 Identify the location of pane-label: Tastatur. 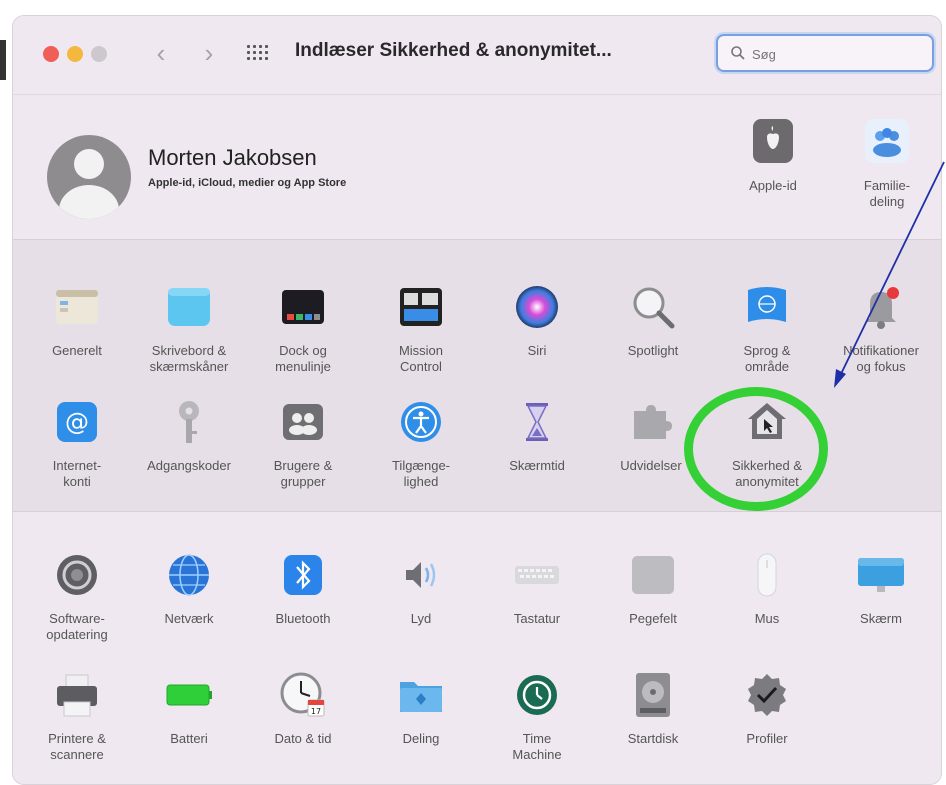
(537, 618).